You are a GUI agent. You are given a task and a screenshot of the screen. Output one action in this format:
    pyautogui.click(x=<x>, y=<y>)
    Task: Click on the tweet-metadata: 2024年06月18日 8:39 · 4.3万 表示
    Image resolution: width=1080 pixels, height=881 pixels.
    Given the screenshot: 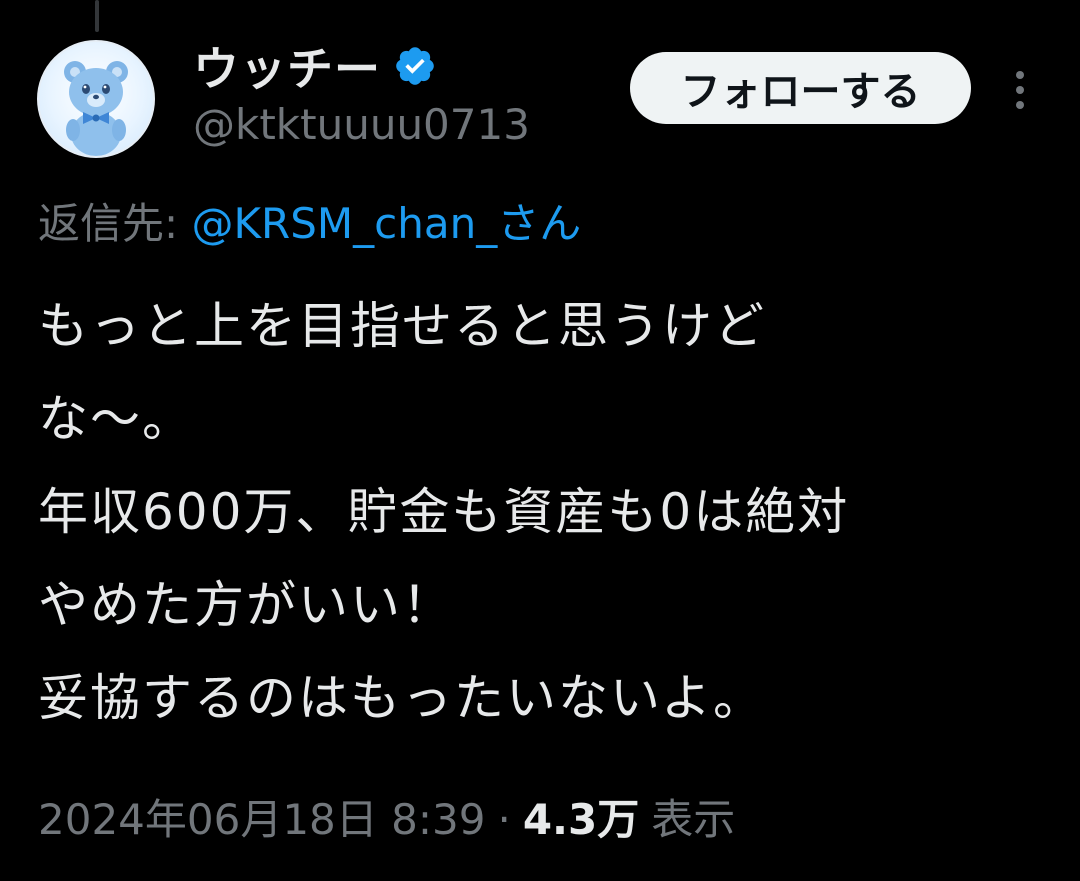 What is the action you would take?
    pyautogui.click(x=386, y=816)
    